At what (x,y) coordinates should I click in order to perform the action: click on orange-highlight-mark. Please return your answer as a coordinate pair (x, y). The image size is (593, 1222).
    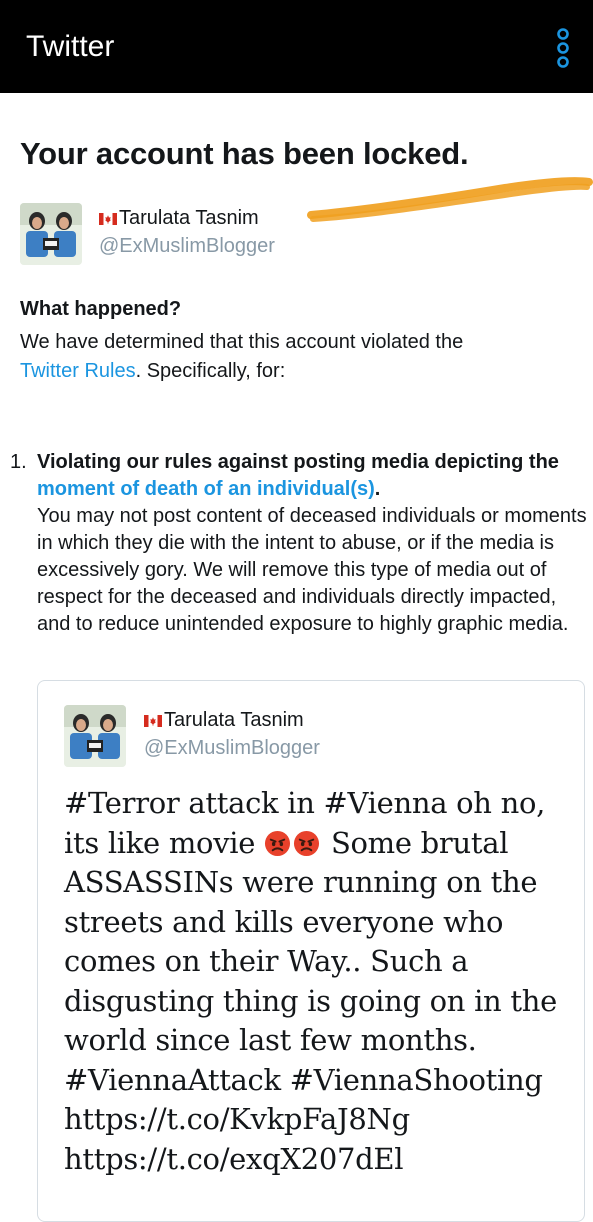
    Looking at the image, I should click on (450, 199).